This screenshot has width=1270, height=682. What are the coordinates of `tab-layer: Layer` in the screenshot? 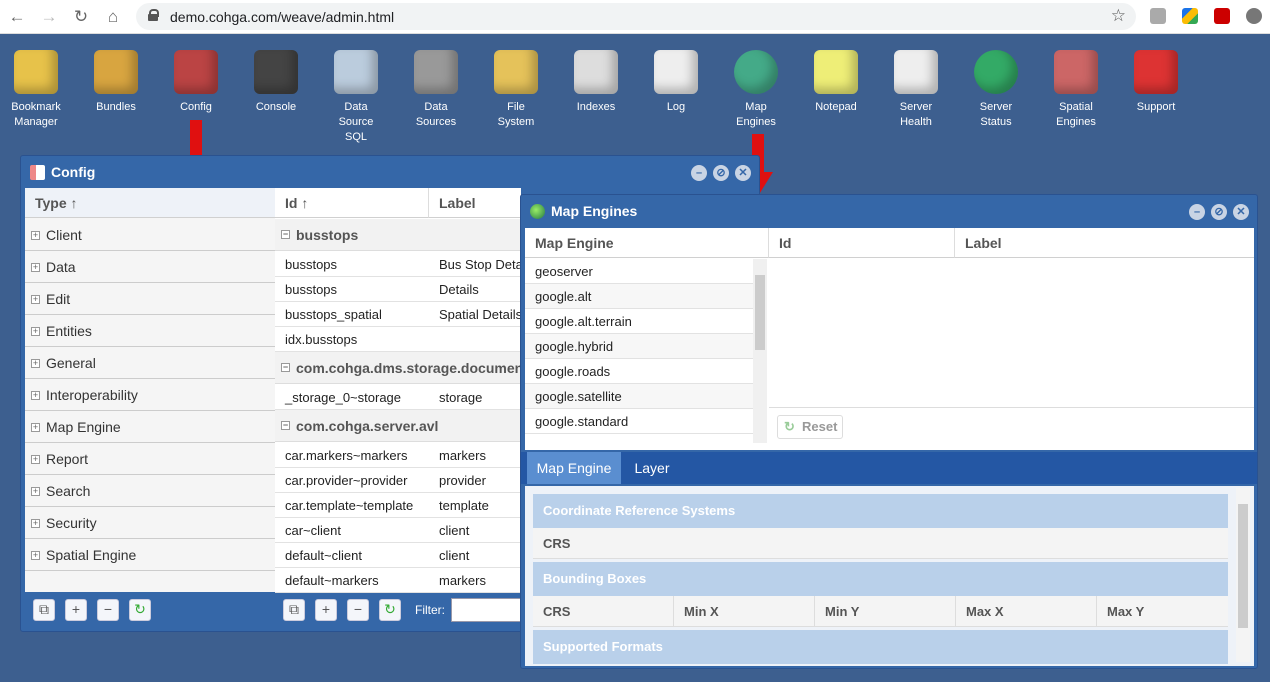 It's located at (652, 468).